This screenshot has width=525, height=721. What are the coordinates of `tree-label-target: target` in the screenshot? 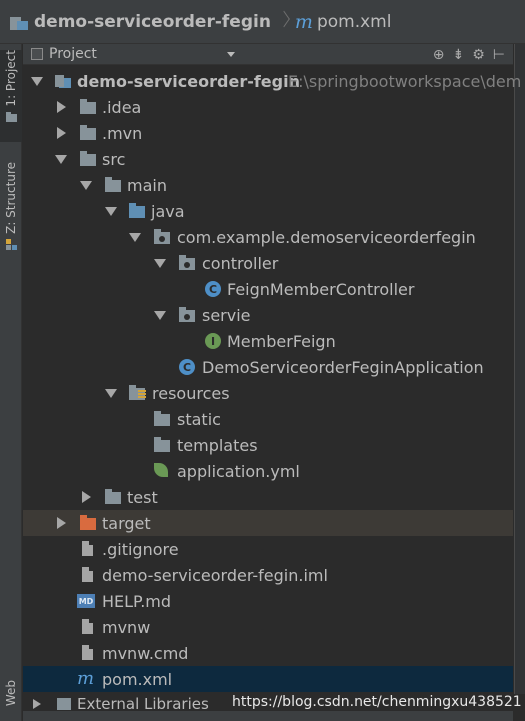 It's located at (126, 523).